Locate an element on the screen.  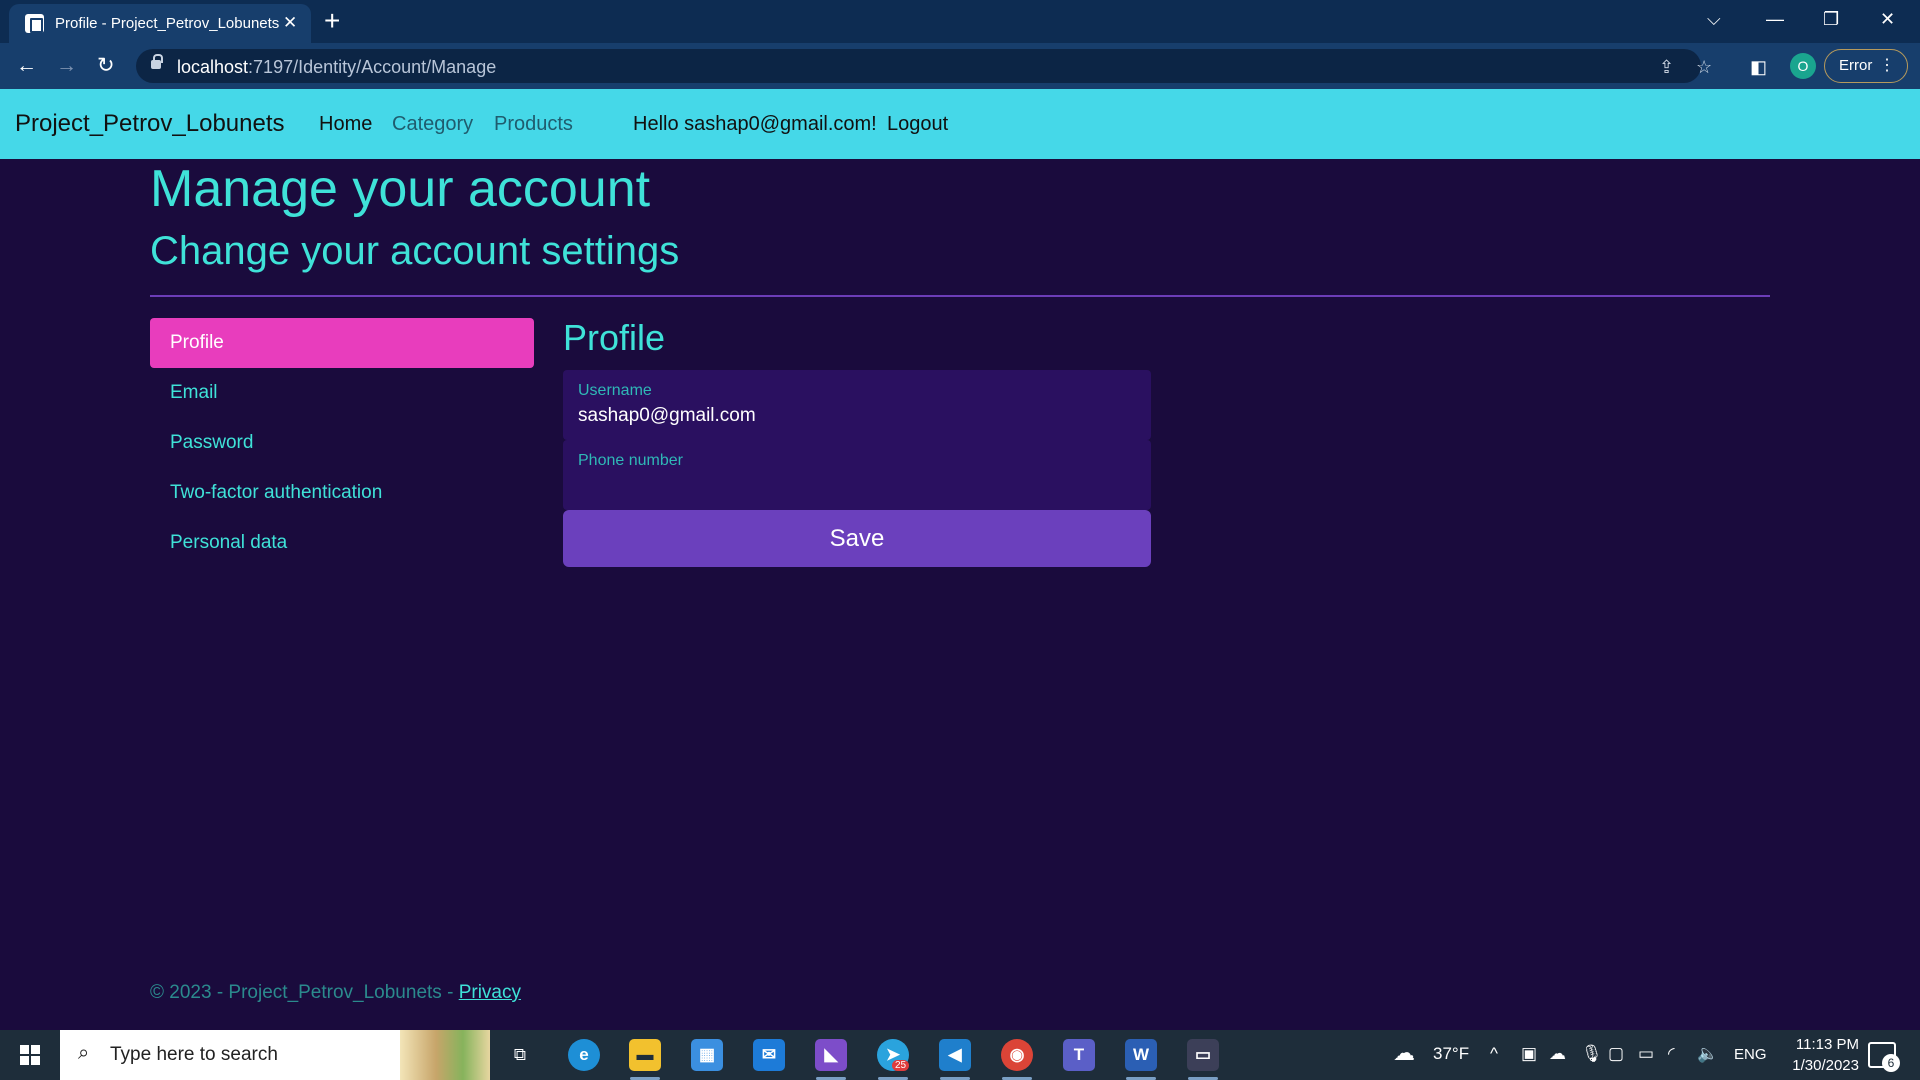
share-icon: ⇪ is located at coordinates (1666, 67).